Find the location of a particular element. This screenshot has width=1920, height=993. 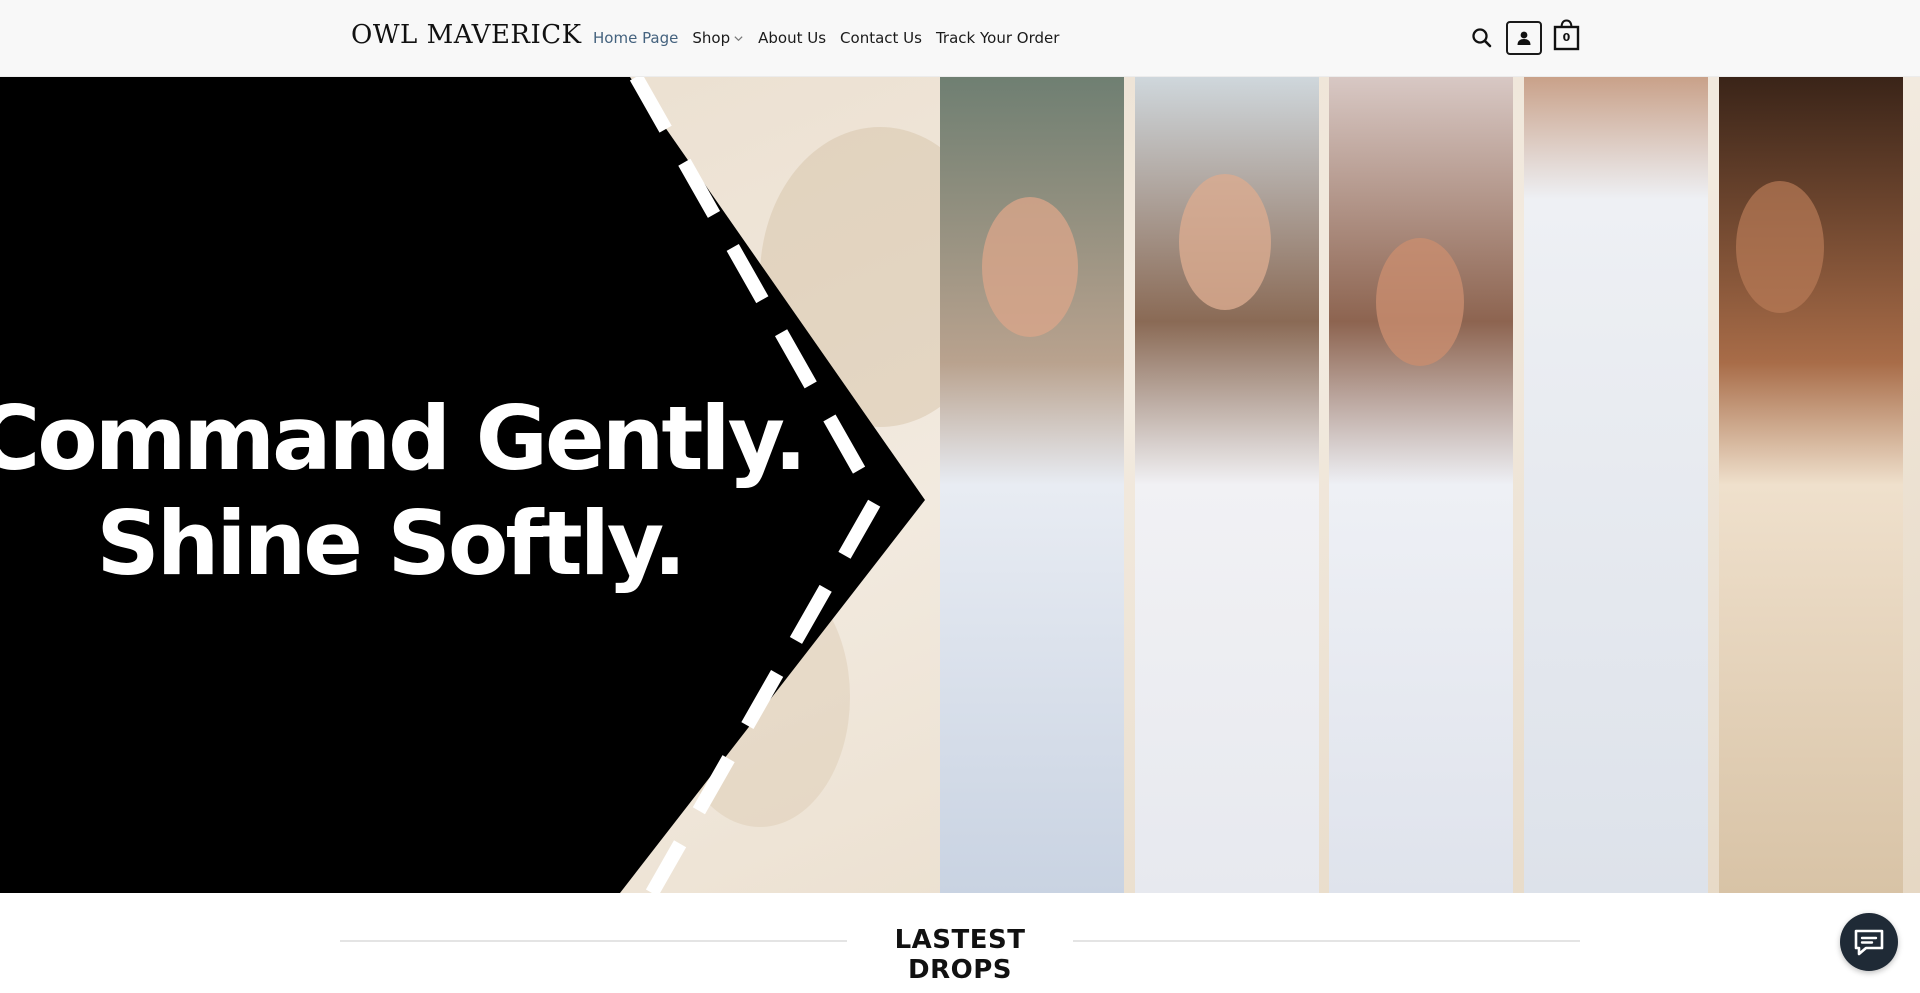

cart-count-badge: 0 is located at coordinates (1566, 37).